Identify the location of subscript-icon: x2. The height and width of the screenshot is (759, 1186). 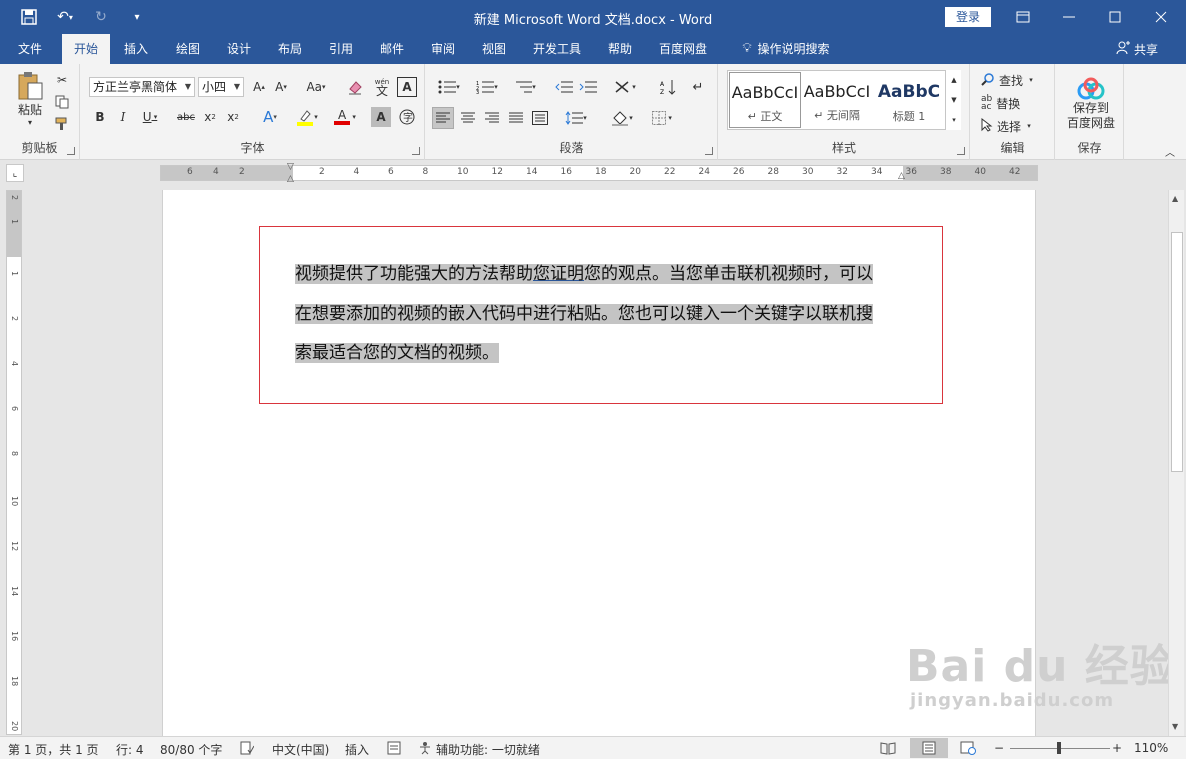
(210, 117).